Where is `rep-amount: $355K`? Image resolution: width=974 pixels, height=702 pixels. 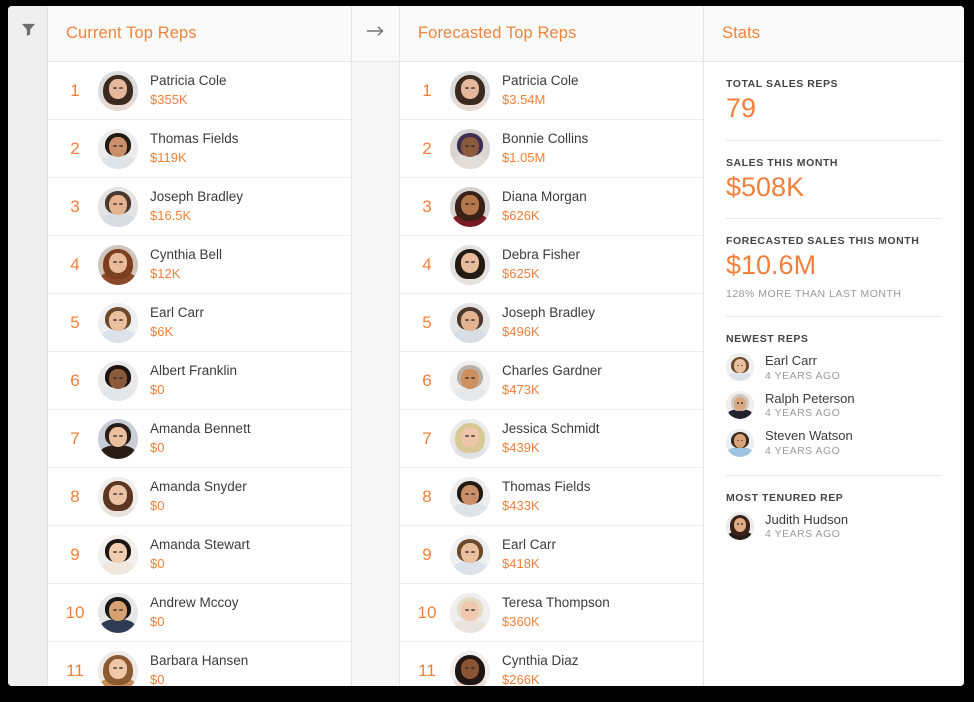
rep-amount: $355K is located at coordinates (169, 99).